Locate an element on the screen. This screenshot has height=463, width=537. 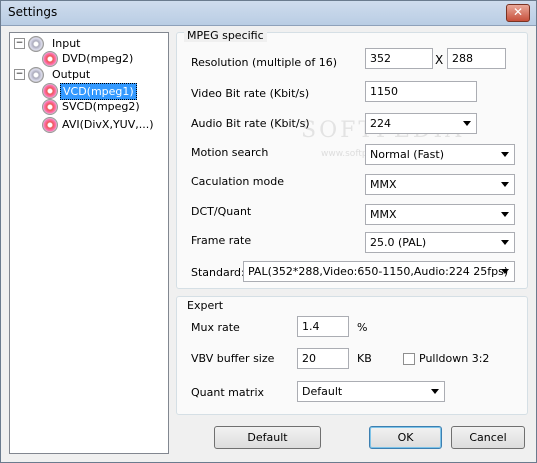
mpeg-group-title: MPEG specific is located at coordinates (225, 35).